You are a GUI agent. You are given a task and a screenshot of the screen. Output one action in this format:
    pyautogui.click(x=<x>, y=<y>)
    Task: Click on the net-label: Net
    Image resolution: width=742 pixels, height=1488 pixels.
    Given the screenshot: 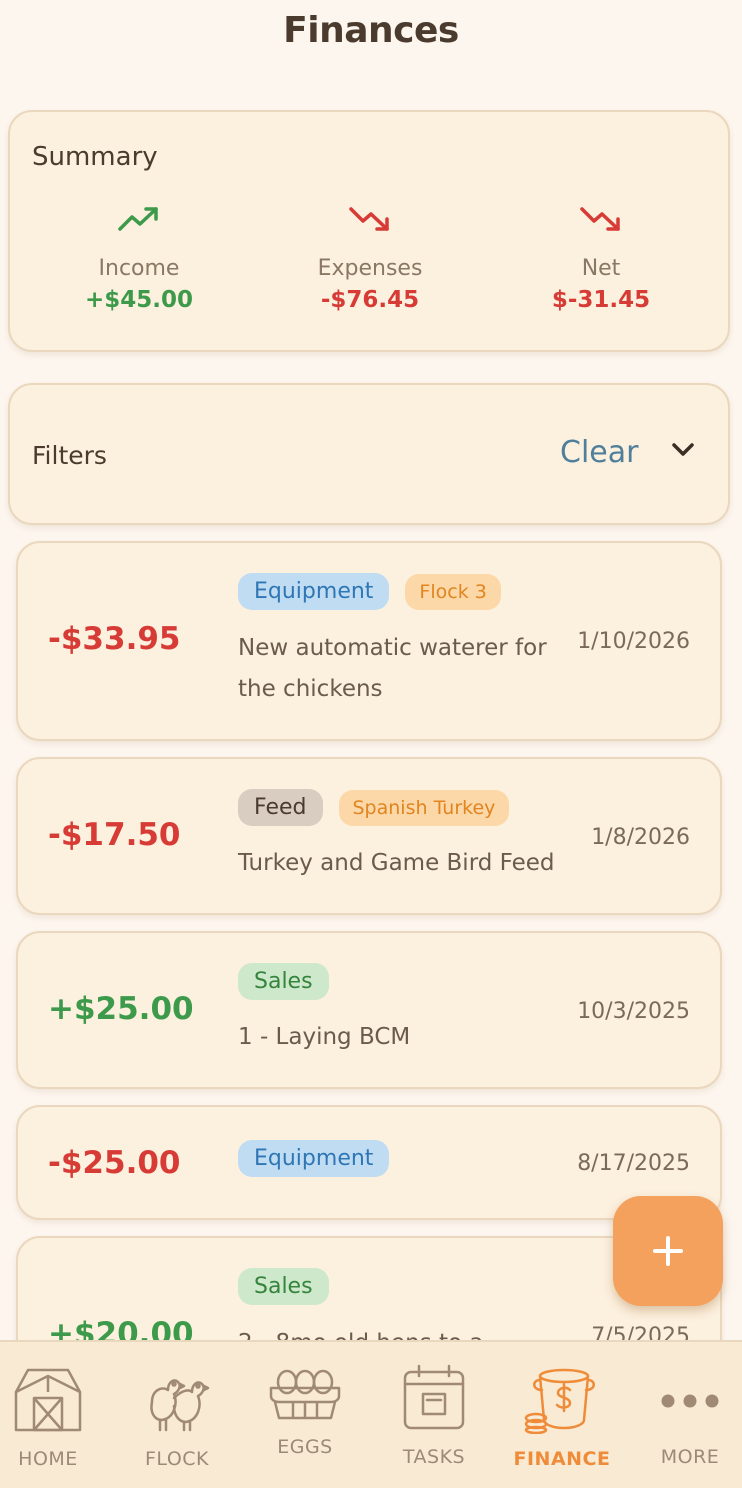 What is the action you would take?
    pyautogui.click(x=601, y=268)
    